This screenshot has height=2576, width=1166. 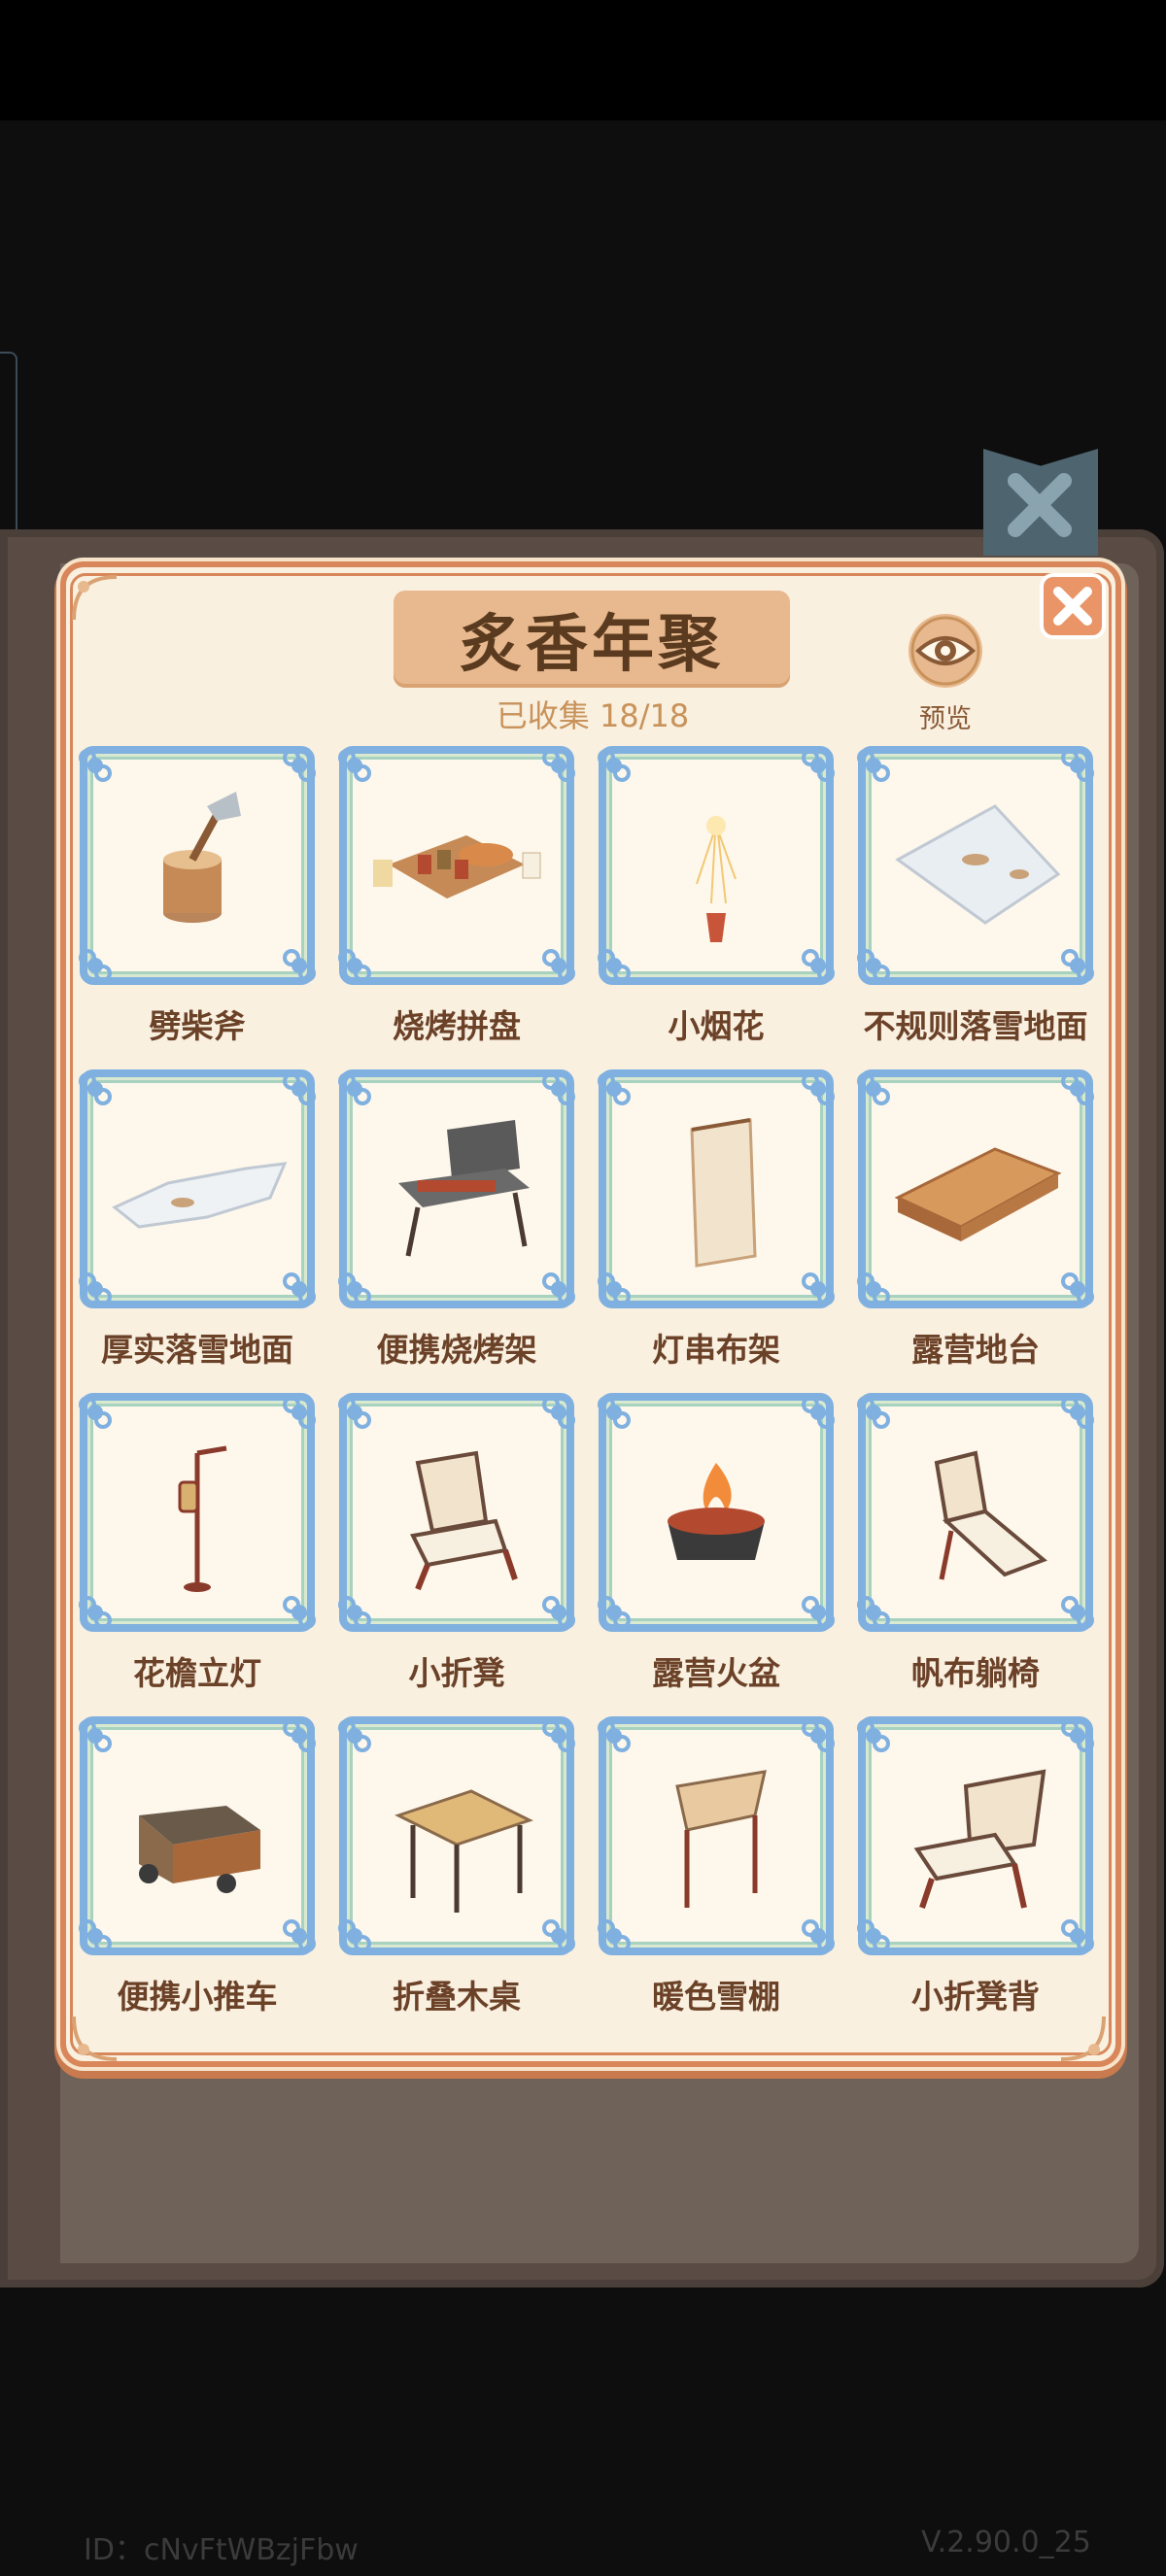 What do you see at coordinates (456, 1673) in the screenshot?
I see `item-label: 小折凳` at bounding box center [456, 1673].